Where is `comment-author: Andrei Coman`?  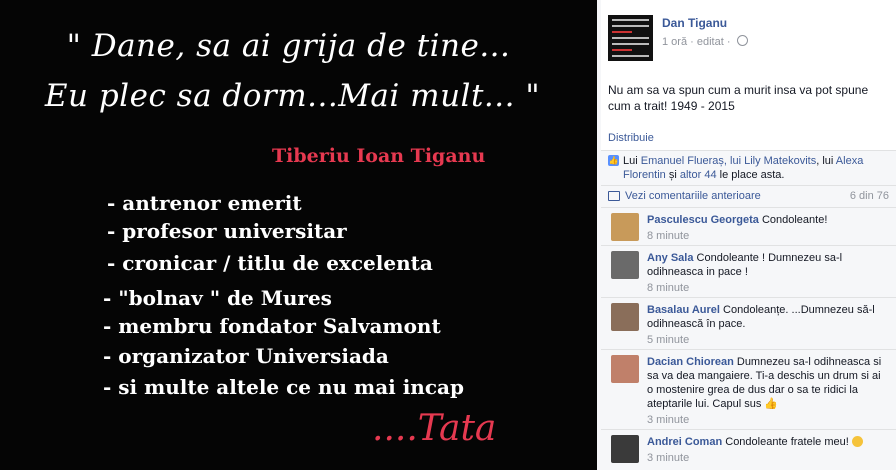
comment-author: Andrei Coman is located at coordinates (684, 442).